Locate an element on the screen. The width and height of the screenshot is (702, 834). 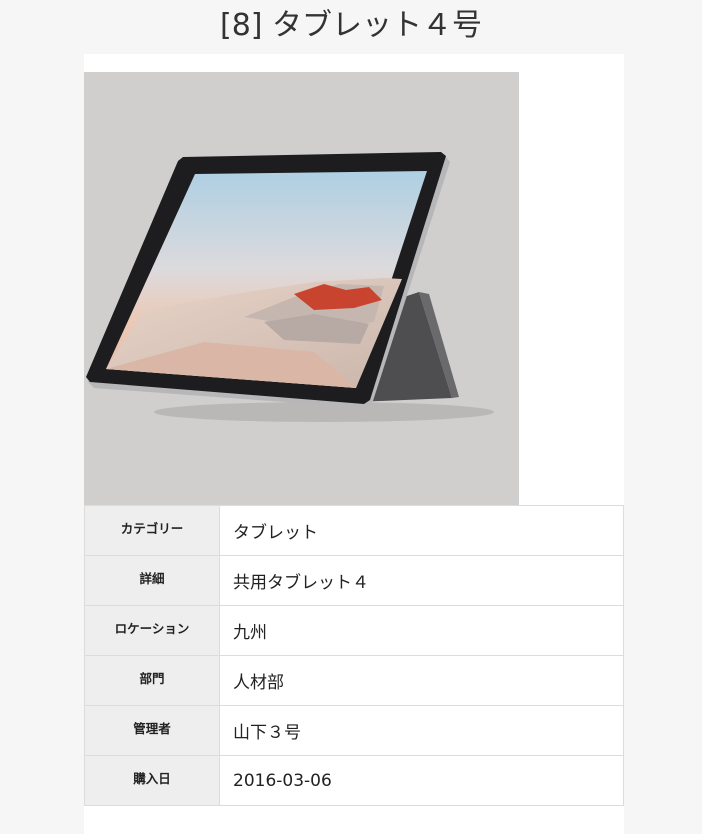
table-row: 詳細 共用タブレット４ is located at coordinates (354, 580).